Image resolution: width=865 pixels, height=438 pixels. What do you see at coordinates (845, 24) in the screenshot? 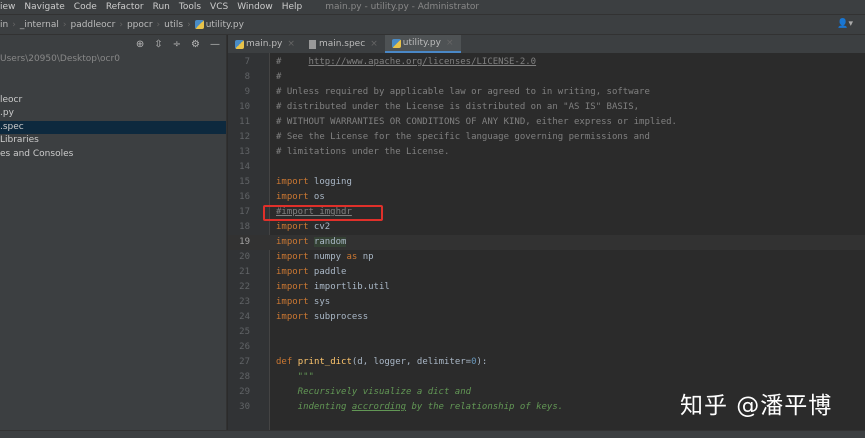
I see `user-icon: 👤▾` at bounding box center [845, 24].